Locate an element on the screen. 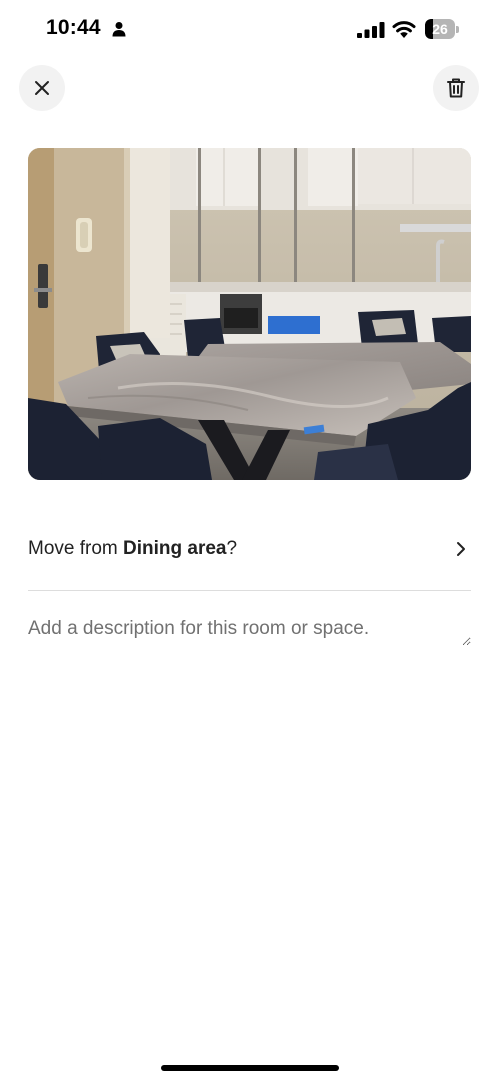 The height and width of the screenshot is (1080, 499). divider is located at coordinates (249, 590).